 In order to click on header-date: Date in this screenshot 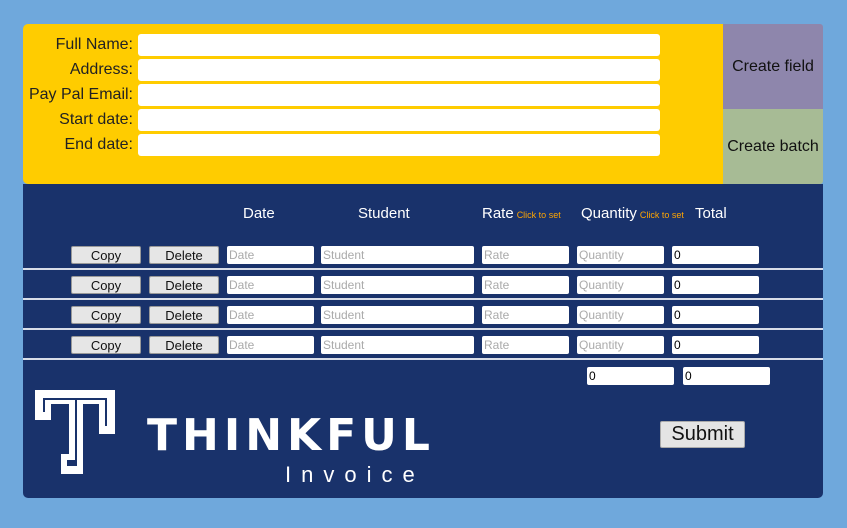, I will do `click(259, 213)`.